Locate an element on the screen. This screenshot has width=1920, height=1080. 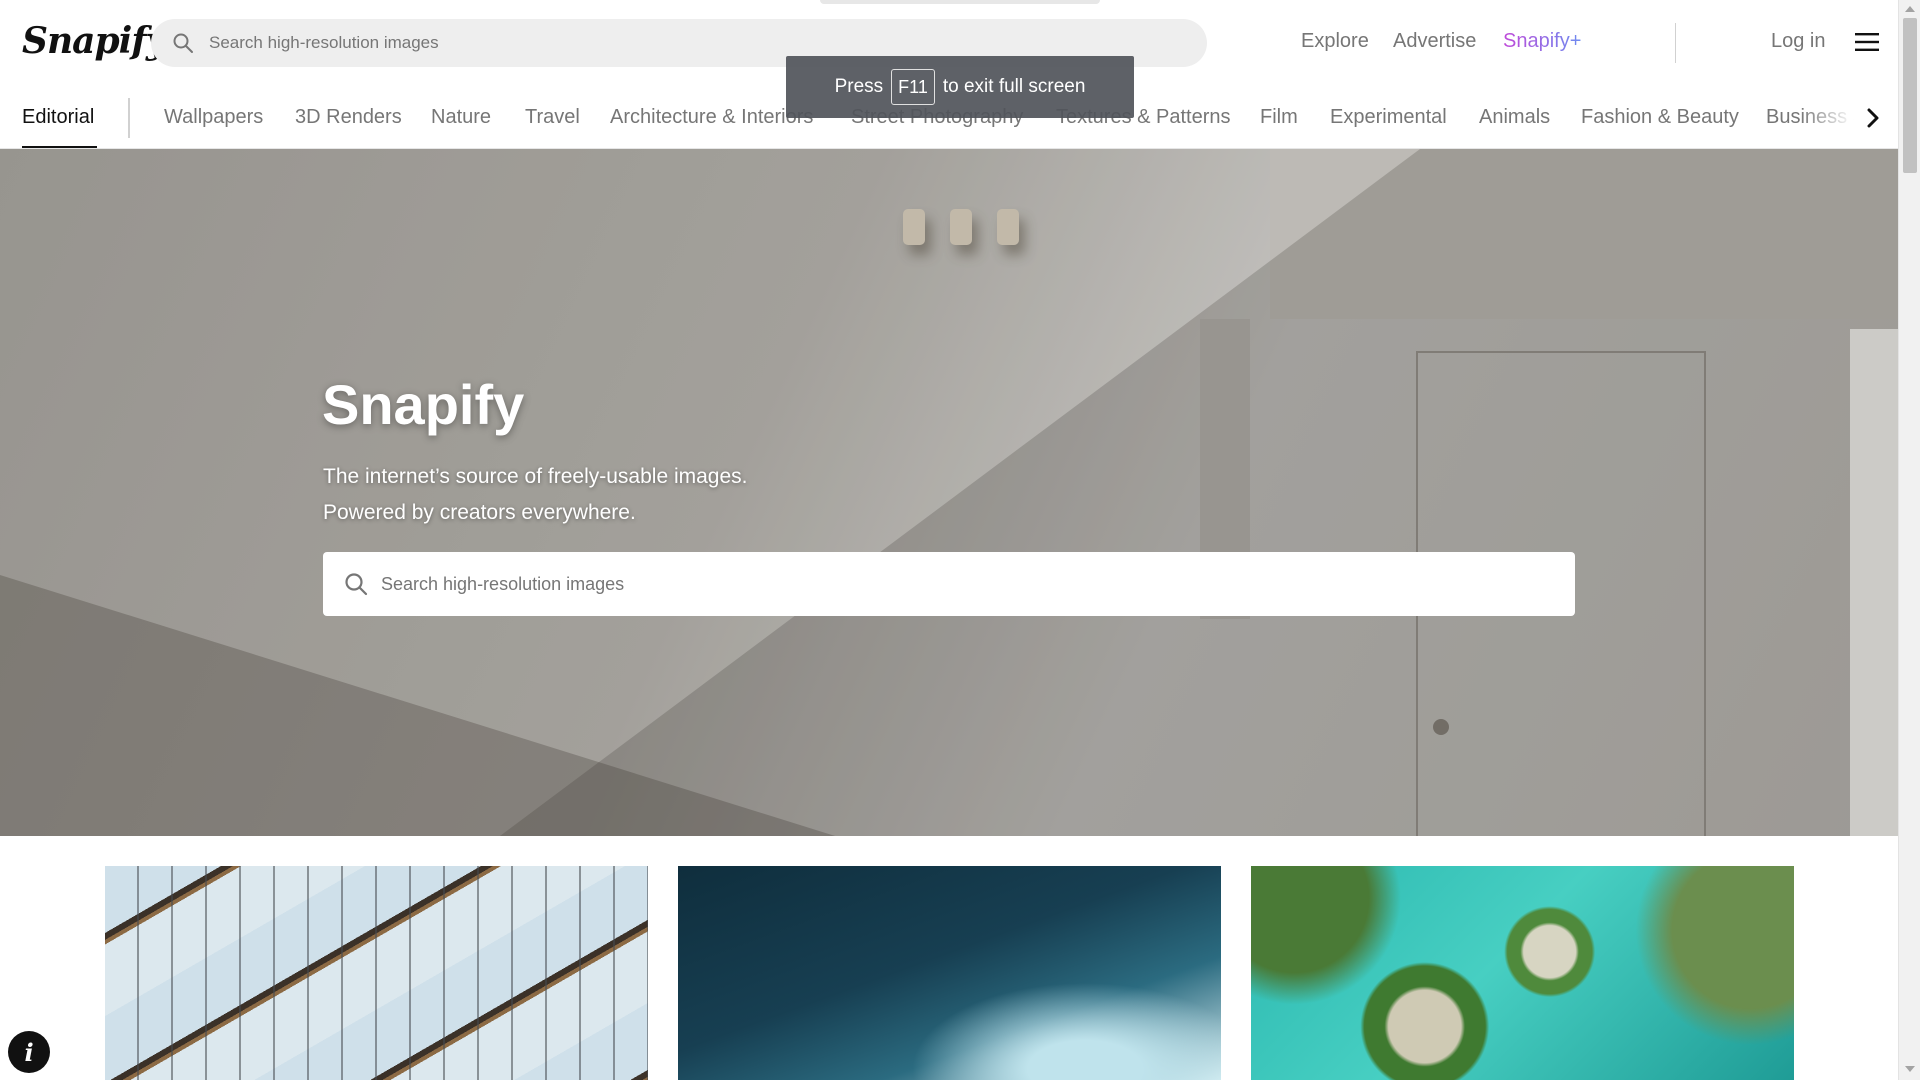
nav-advertise-link: Advertise is located at coordinates (1434, 41).